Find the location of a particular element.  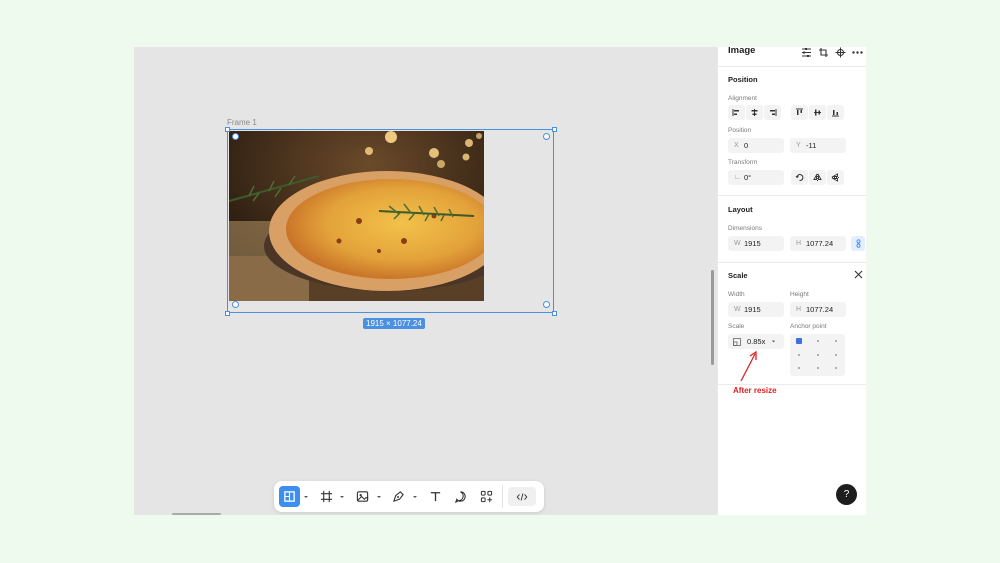

select-frame-tool-button is located at coordinates (289, 496).